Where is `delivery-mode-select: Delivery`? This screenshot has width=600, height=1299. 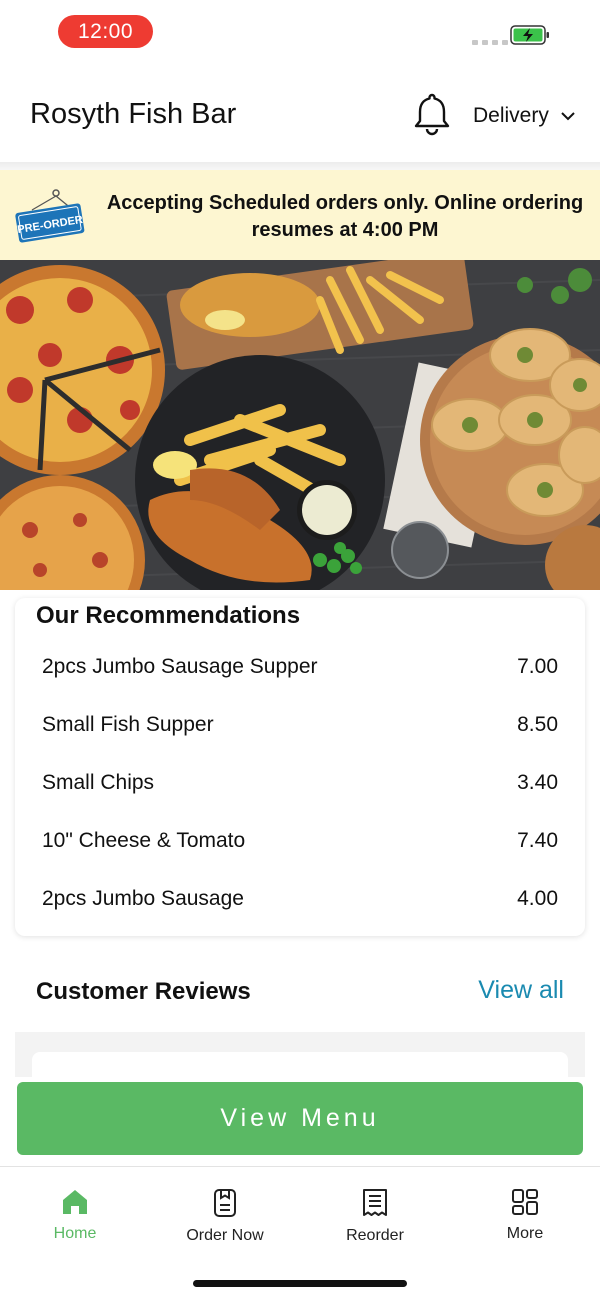
delivery-mode-select: Delivery is located at coordinates (524, 116).